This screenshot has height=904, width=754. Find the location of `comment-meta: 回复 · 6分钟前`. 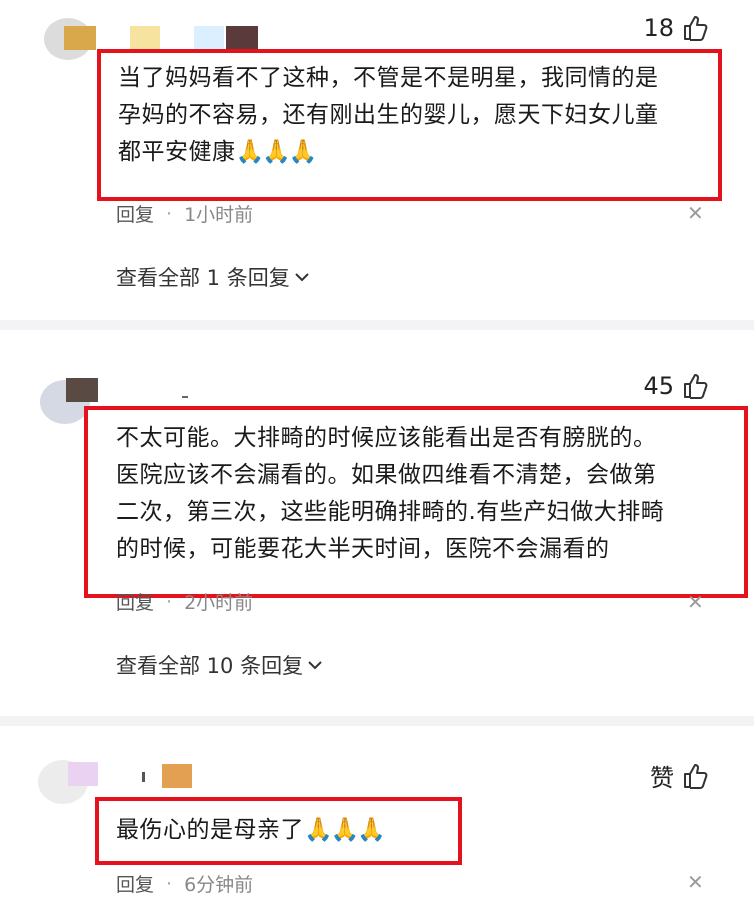

comment-meta: 回复 · 6分钟前 is located at coordinates (184, 883).